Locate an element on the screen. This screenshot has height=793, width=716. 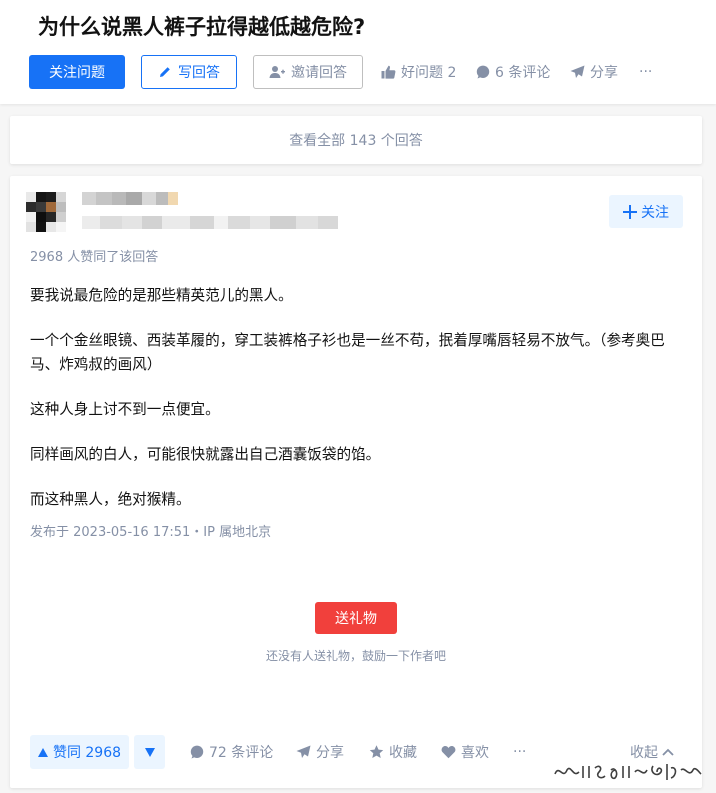
question-share-label: 分享 is located at coordinates (604, 73).